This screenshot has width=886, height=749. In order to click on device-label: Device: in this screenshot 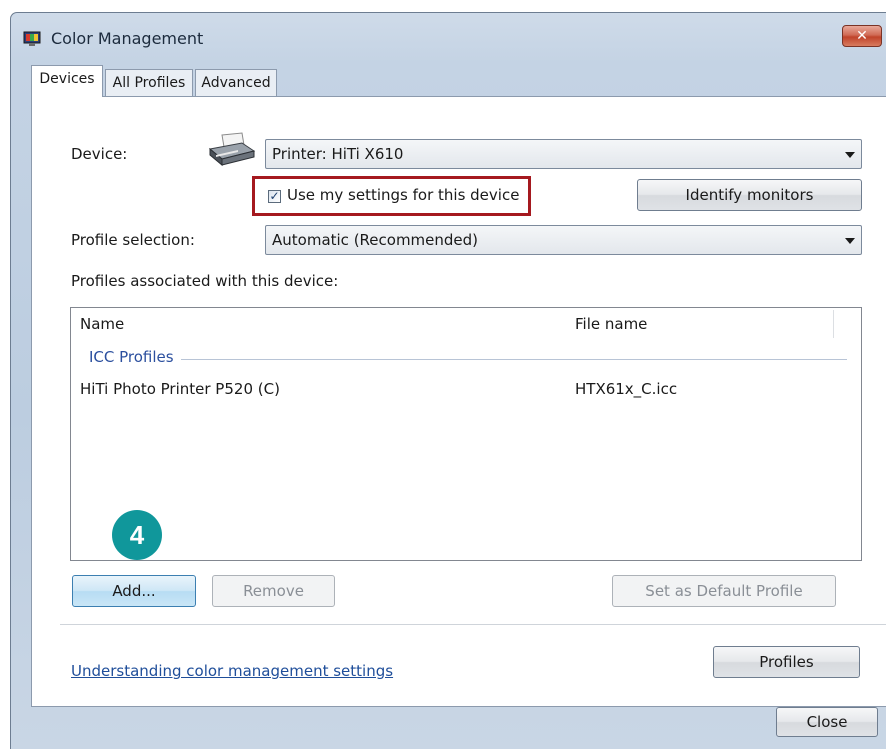, I will do `click(99, 154)`.